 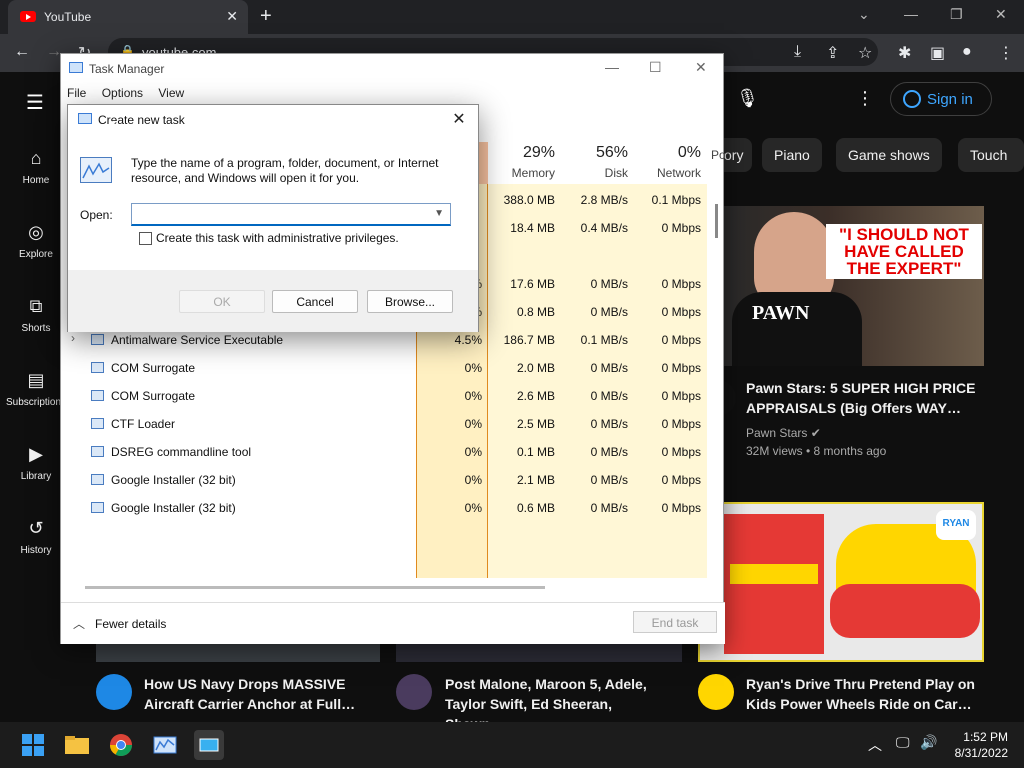 What do you see at coordinates (173, 480) in the screenshot?
I see `process-name: Google Installer (32 bit)` at bounding box center [173, 480].